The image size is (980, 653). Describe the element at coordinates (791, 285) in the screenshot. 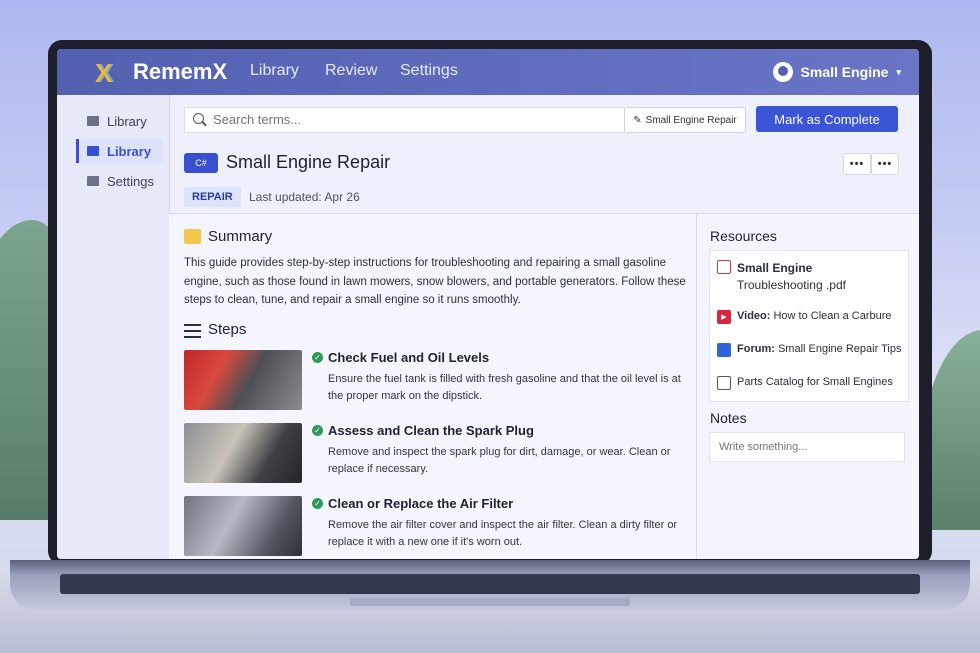

I see `resource-text: Troubleshooting .pdf` at that location.